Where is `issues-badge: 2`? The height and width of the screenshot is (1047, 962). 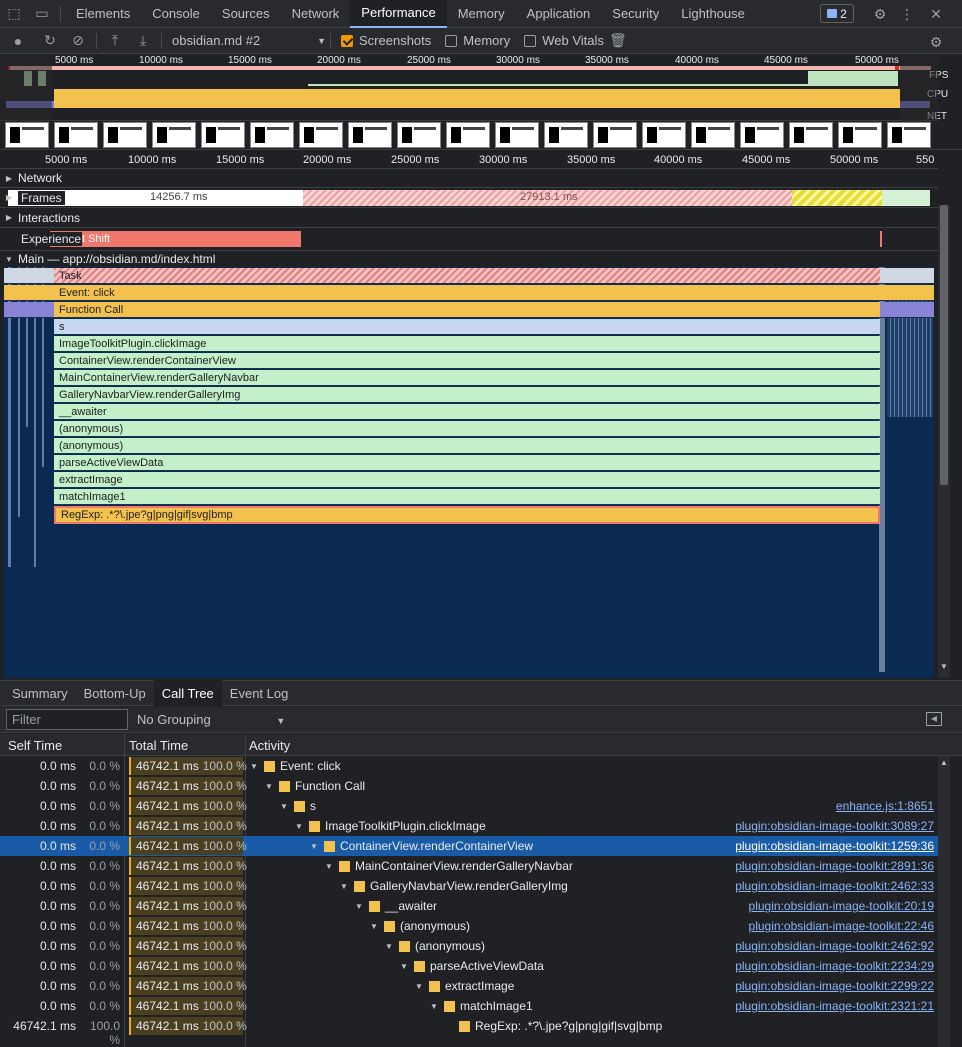
issues-badge: 2 is located at coordinates (837, 13).